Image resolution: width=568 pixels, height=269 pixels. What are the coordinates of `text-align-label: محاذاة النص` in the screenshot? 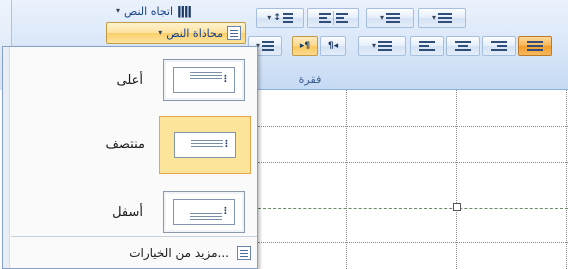 It's located at (194, 33).